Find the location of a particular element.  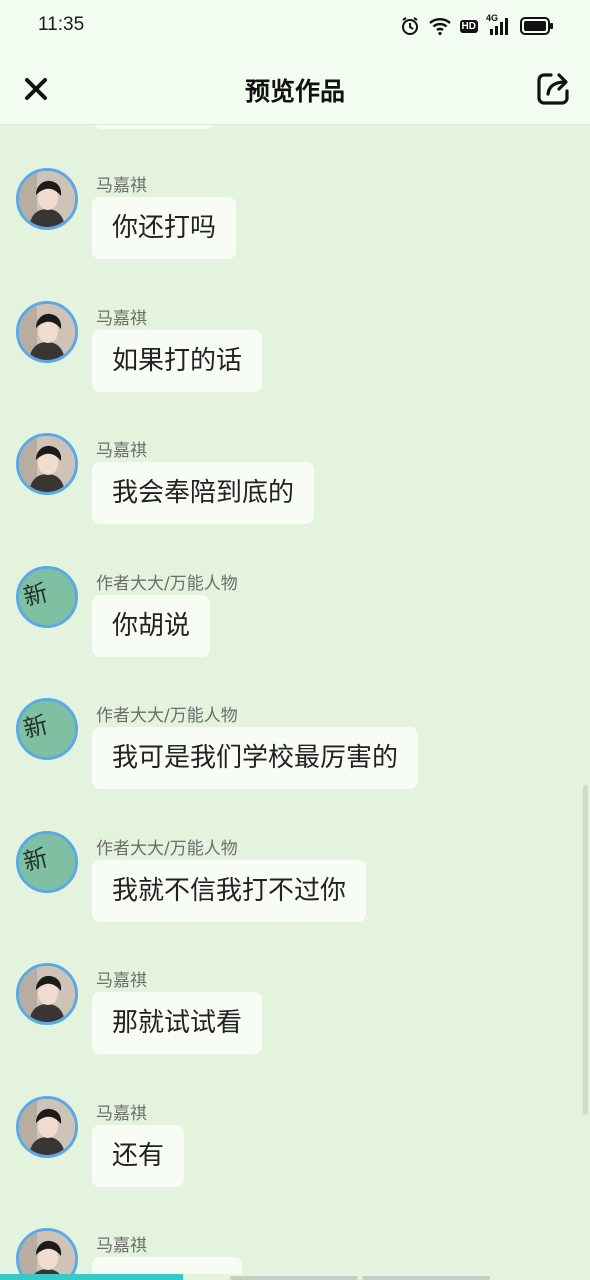

message-bubble: 你还打吗 is located at coordinates (164, 228).